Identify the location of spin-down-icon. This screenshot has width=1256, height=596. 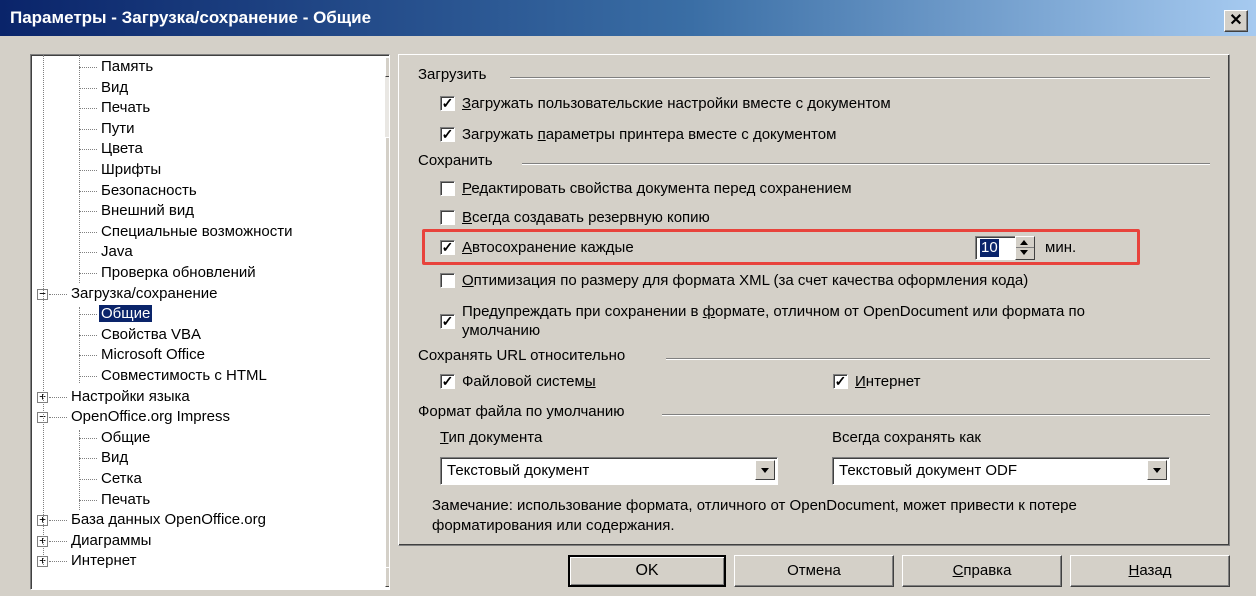
(1024, 252).